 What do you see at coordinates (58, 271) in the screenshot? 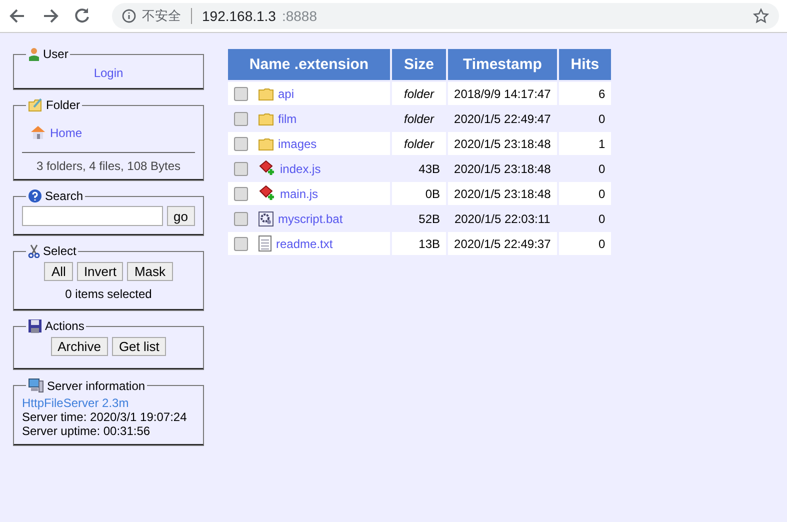
I see `select-button: All` at bounding box center [58, 271].